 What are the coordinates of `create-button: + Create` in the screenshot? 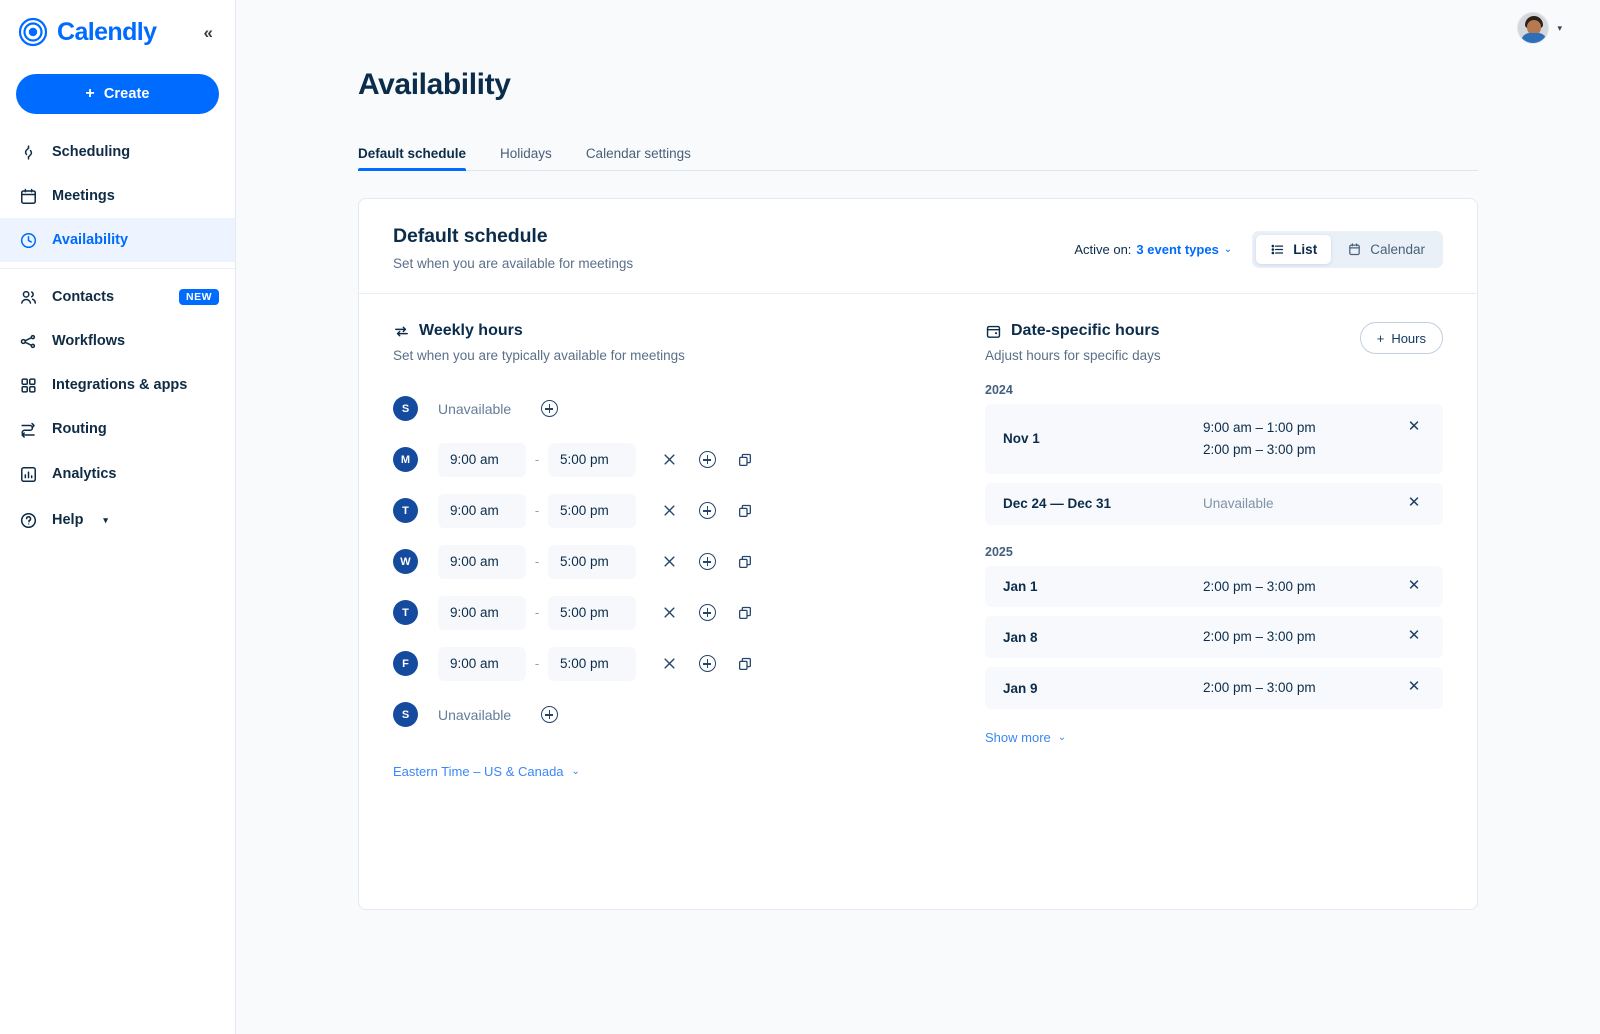 It's located at (117, 94).